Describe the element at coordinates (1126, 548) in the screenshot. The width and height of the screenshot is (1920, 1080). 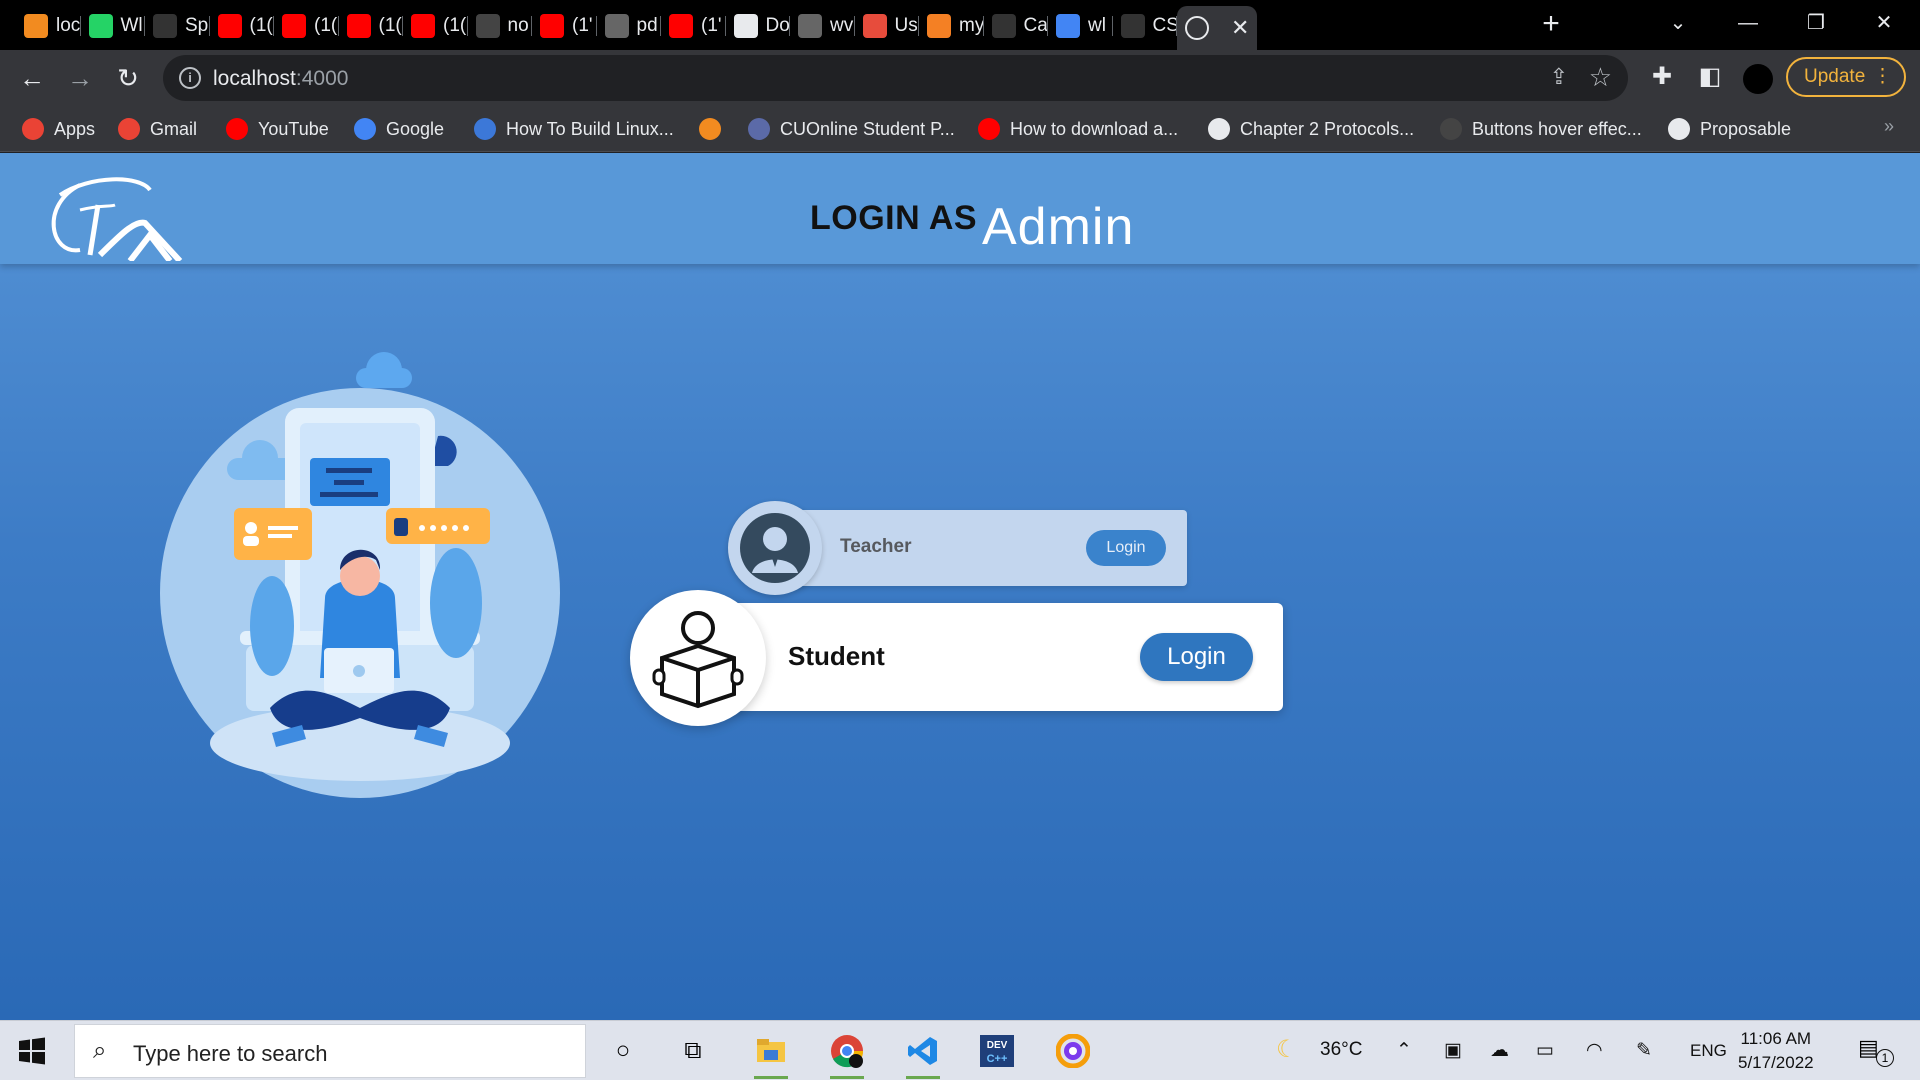
I see `teacher-login-button: Login` at that location.